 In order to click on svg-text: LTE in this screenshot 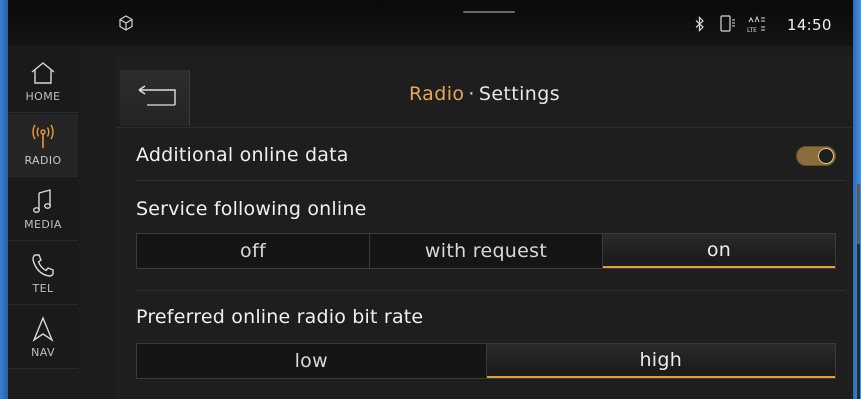, I will do `click(752, 30)`.